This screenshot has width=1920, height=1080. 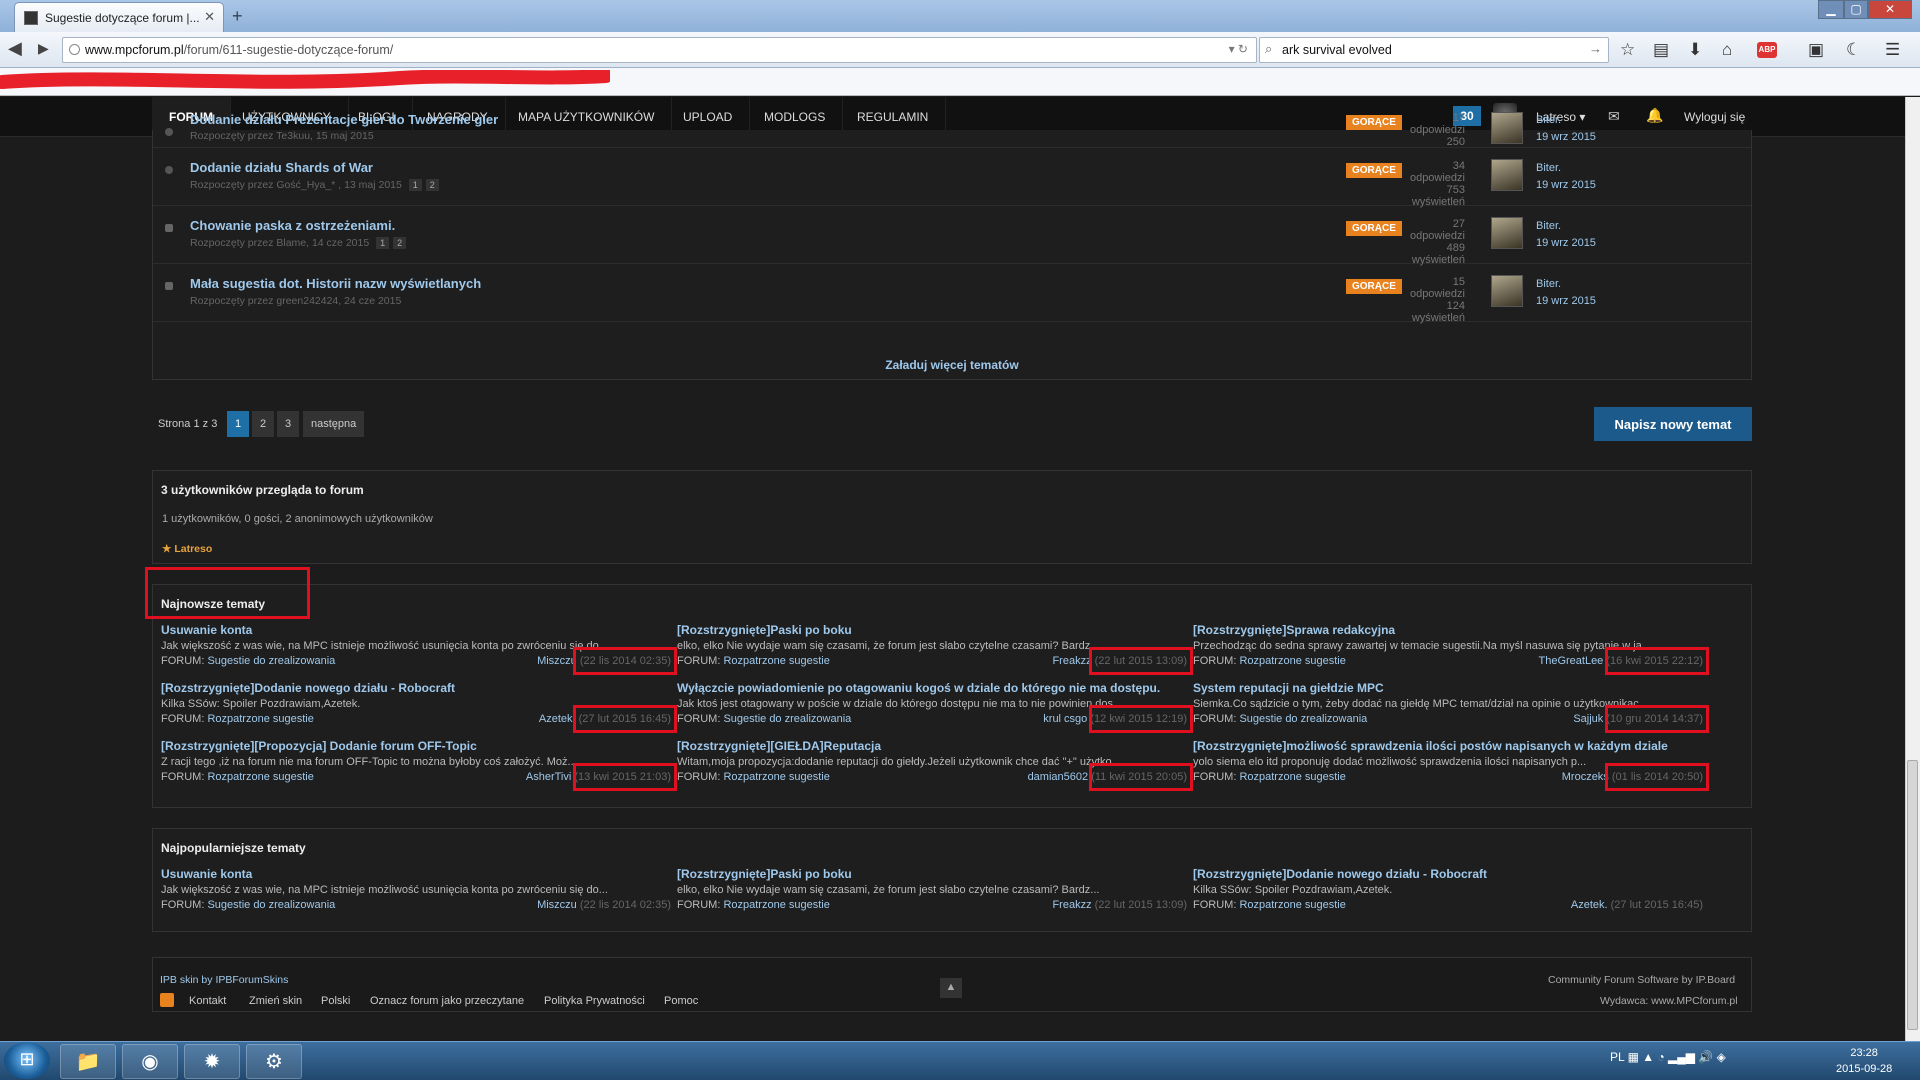 I want to click on maximize-button: ▢, so click(x=1856, y=9).